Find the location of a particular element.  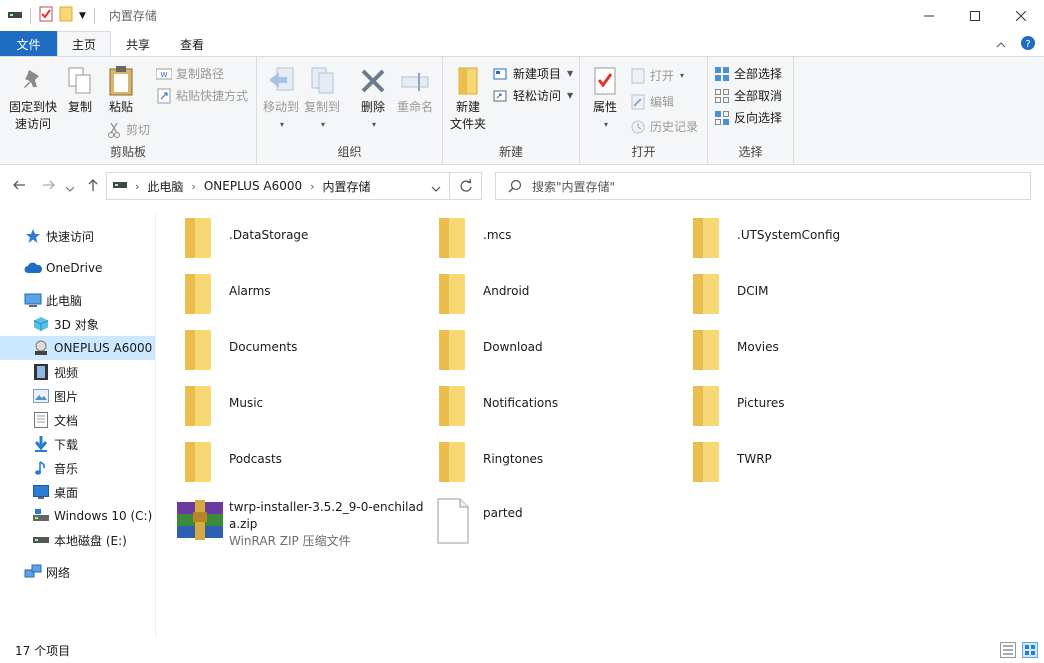

select-all-button: 全部选择 is located at coordinates (748, 73).